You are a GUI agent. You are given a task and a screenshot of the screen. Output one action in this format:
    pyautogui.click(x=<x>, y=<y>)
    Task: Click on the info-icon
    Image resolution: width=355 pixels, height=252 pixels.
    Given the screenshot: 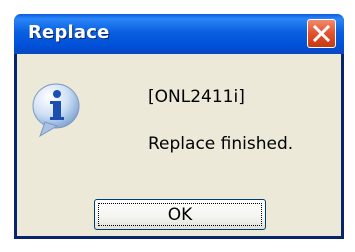 What is the action you would take?
    pyautogui.click(x=56, y=110)
    